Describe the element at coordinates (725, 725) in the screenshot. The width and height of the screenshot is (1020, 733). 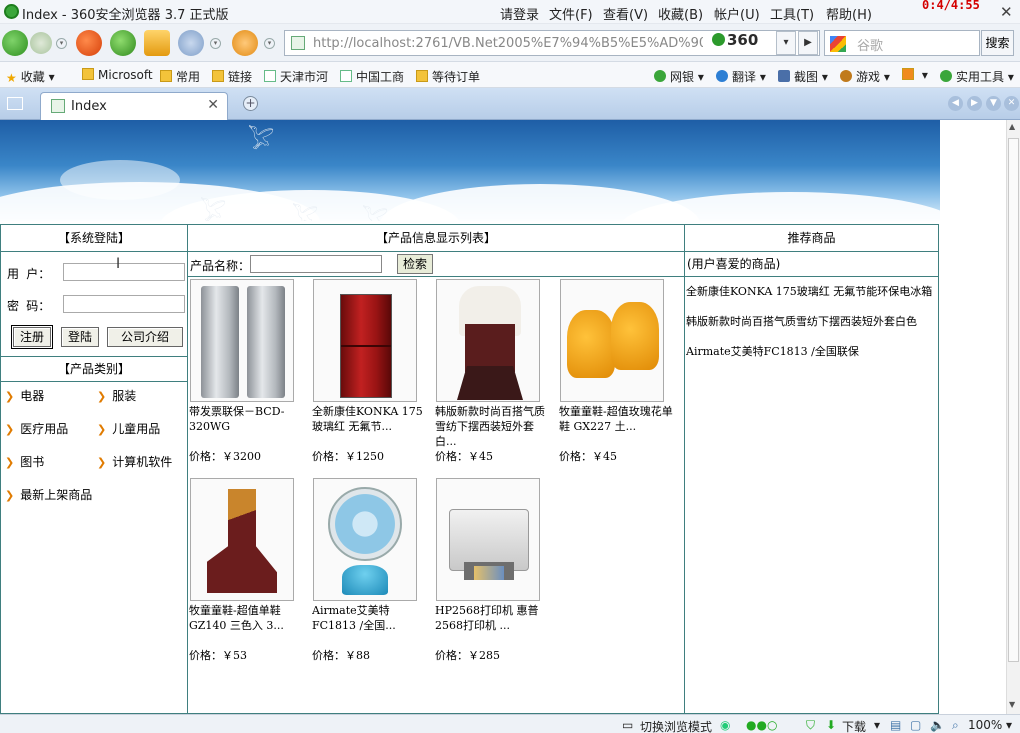
I see `globe-icon: ◉` at that location.